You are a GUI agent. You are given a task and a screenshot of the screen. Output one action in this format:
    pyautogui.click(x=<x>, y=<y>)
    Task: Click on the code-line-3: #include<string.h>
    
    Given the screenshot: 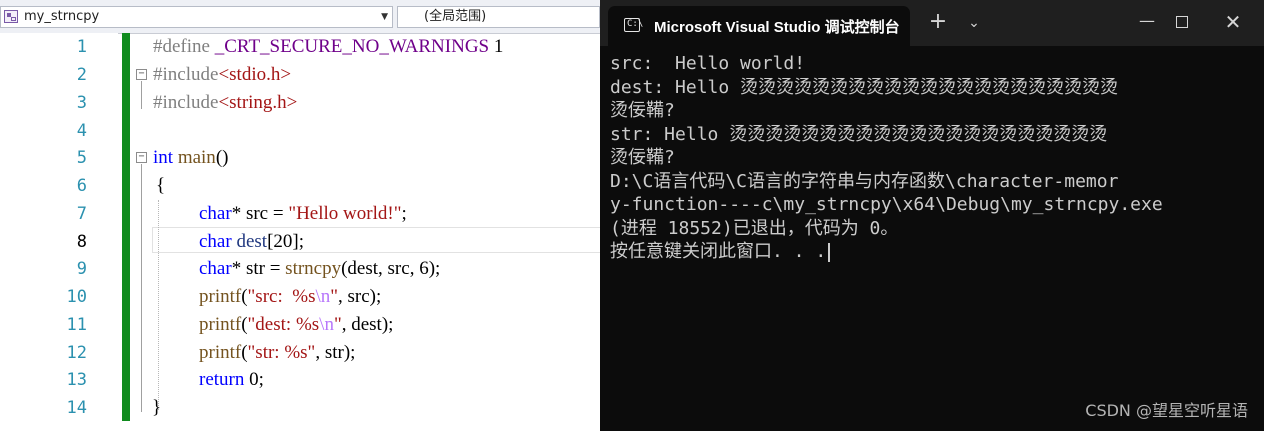 What is the action you would take?
    pyautogui.click(x=225, y=103)
    